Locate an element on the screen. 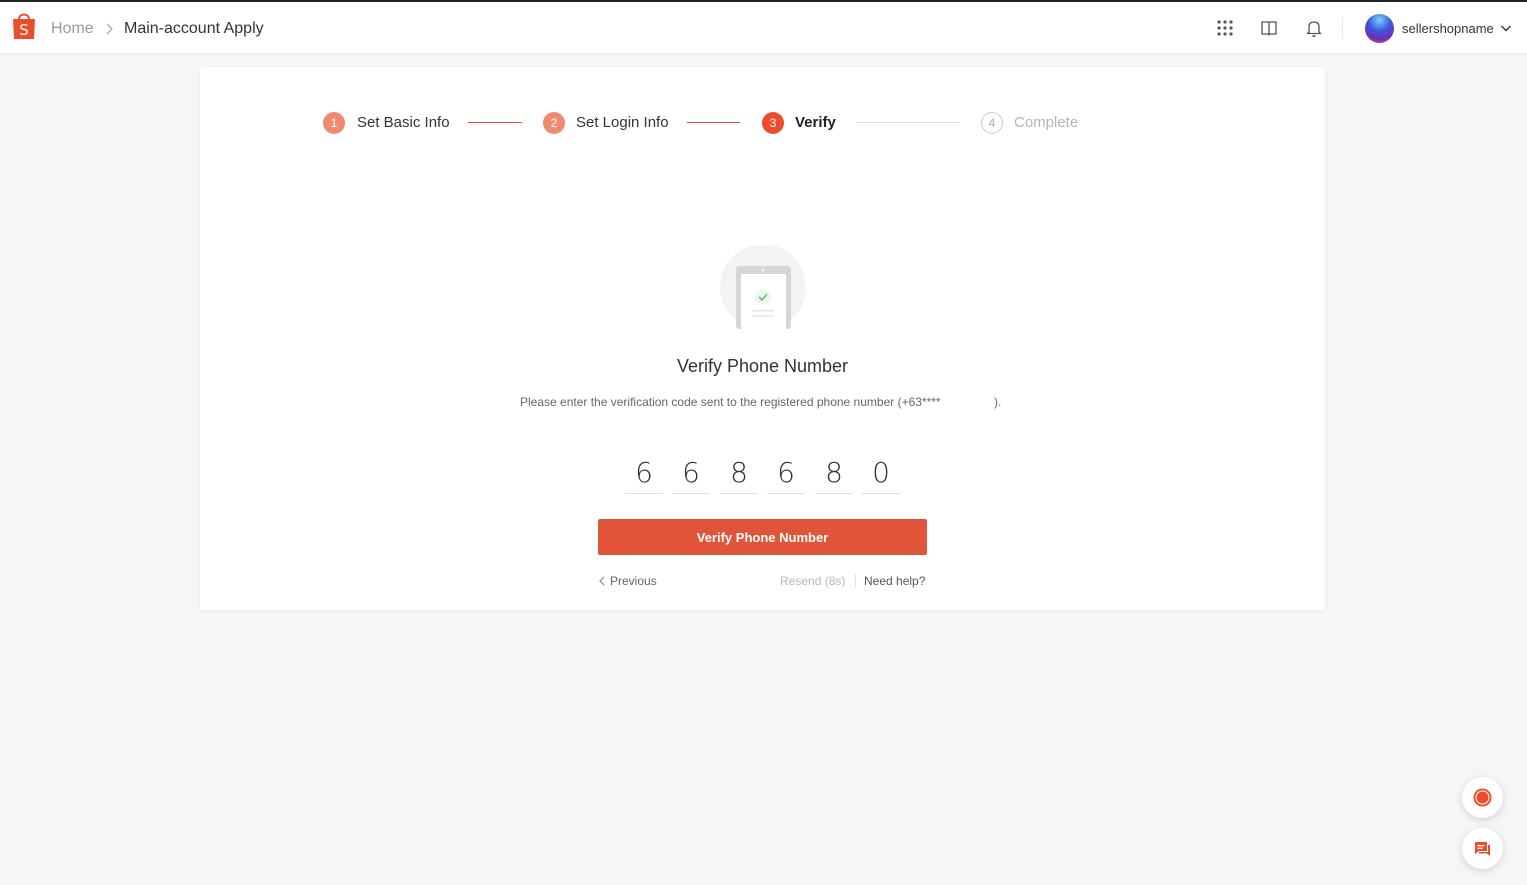 The height and width of the screenshot is (885, 1527). chevron-down-icon is located at coordinates (1506, 28).